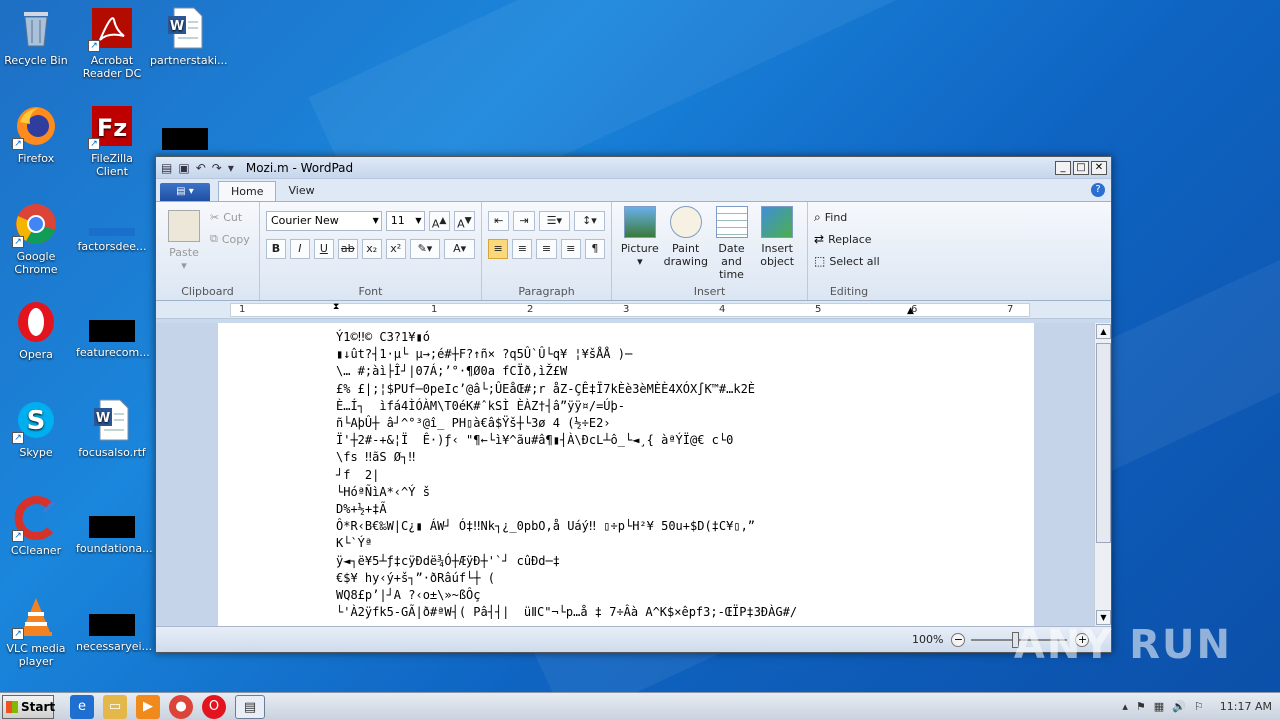 This screenshot has height=720, width=1280. I want to click on desktop-icon-firefox: ↗ Firefox, so click(36, 134).